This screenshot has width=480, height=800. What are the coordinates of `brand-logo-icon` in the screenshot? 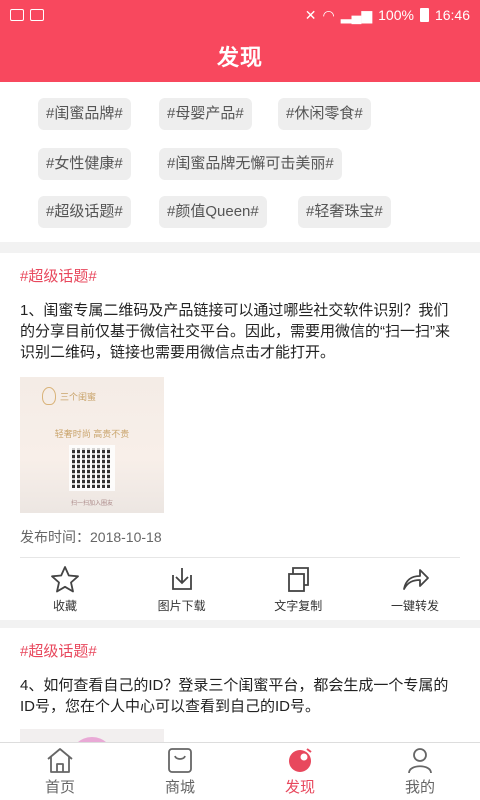 It's located at (49, 396).